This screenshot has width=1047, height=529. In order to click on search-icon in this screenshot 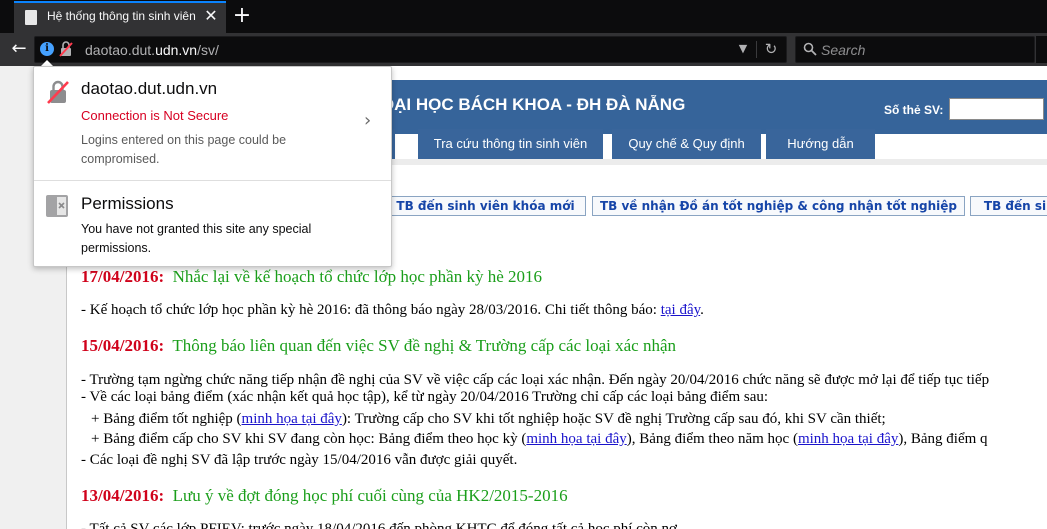, I will do `click(810, 49)`.